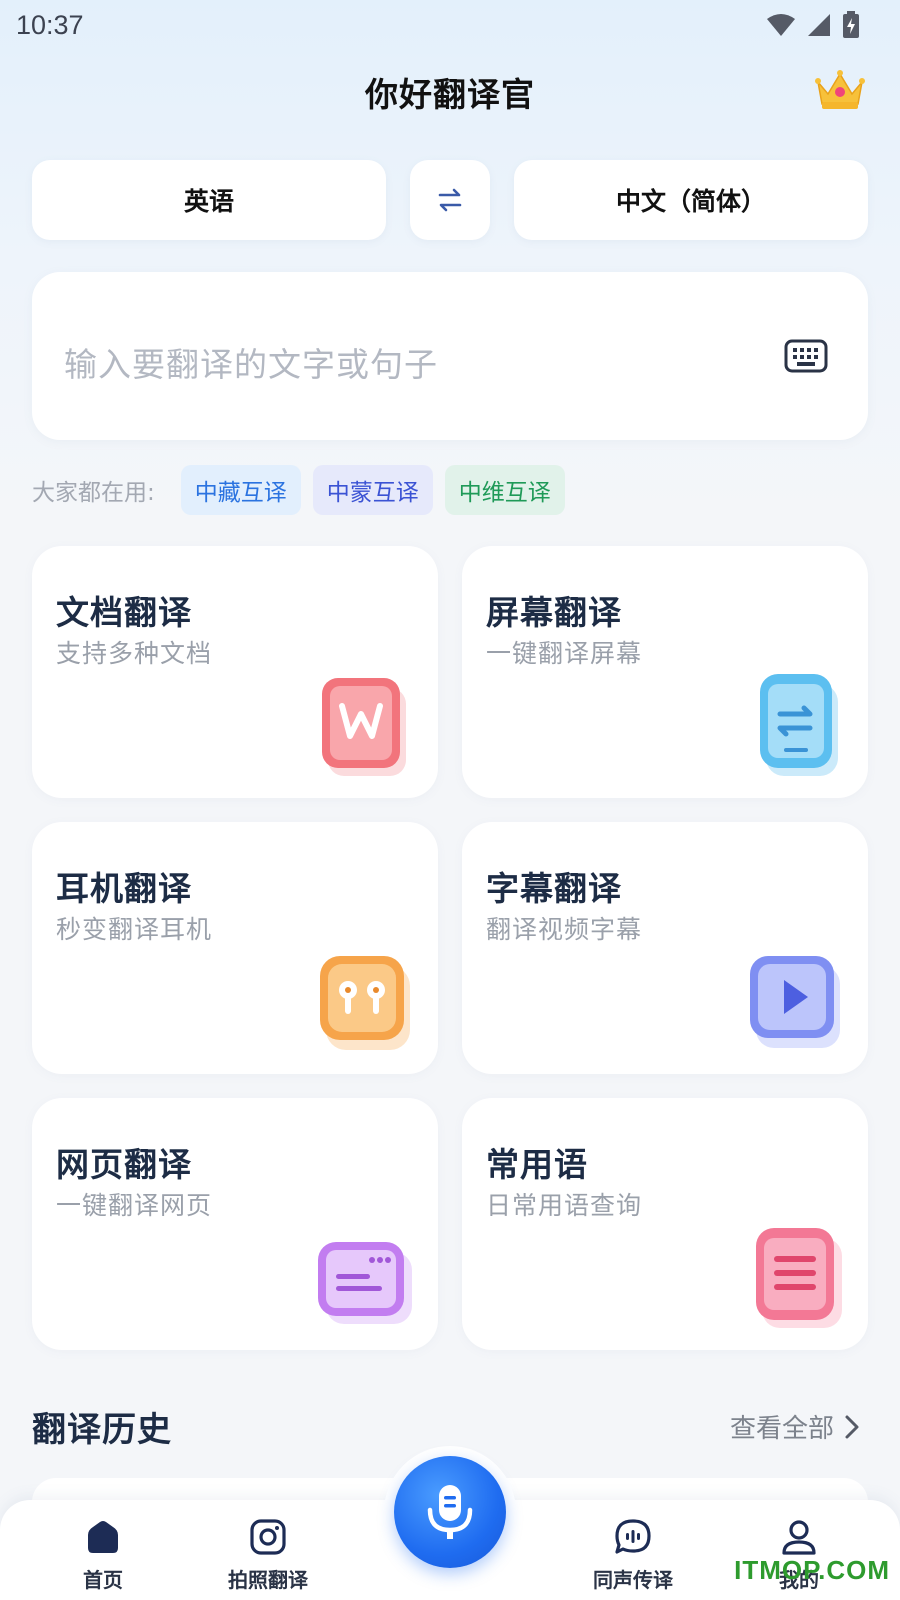 The height and width of the screenshot is (1600, 900). Describe the element at coordinates (840, 90) in the screenshot. I see `vip-crown-icon` at that location.